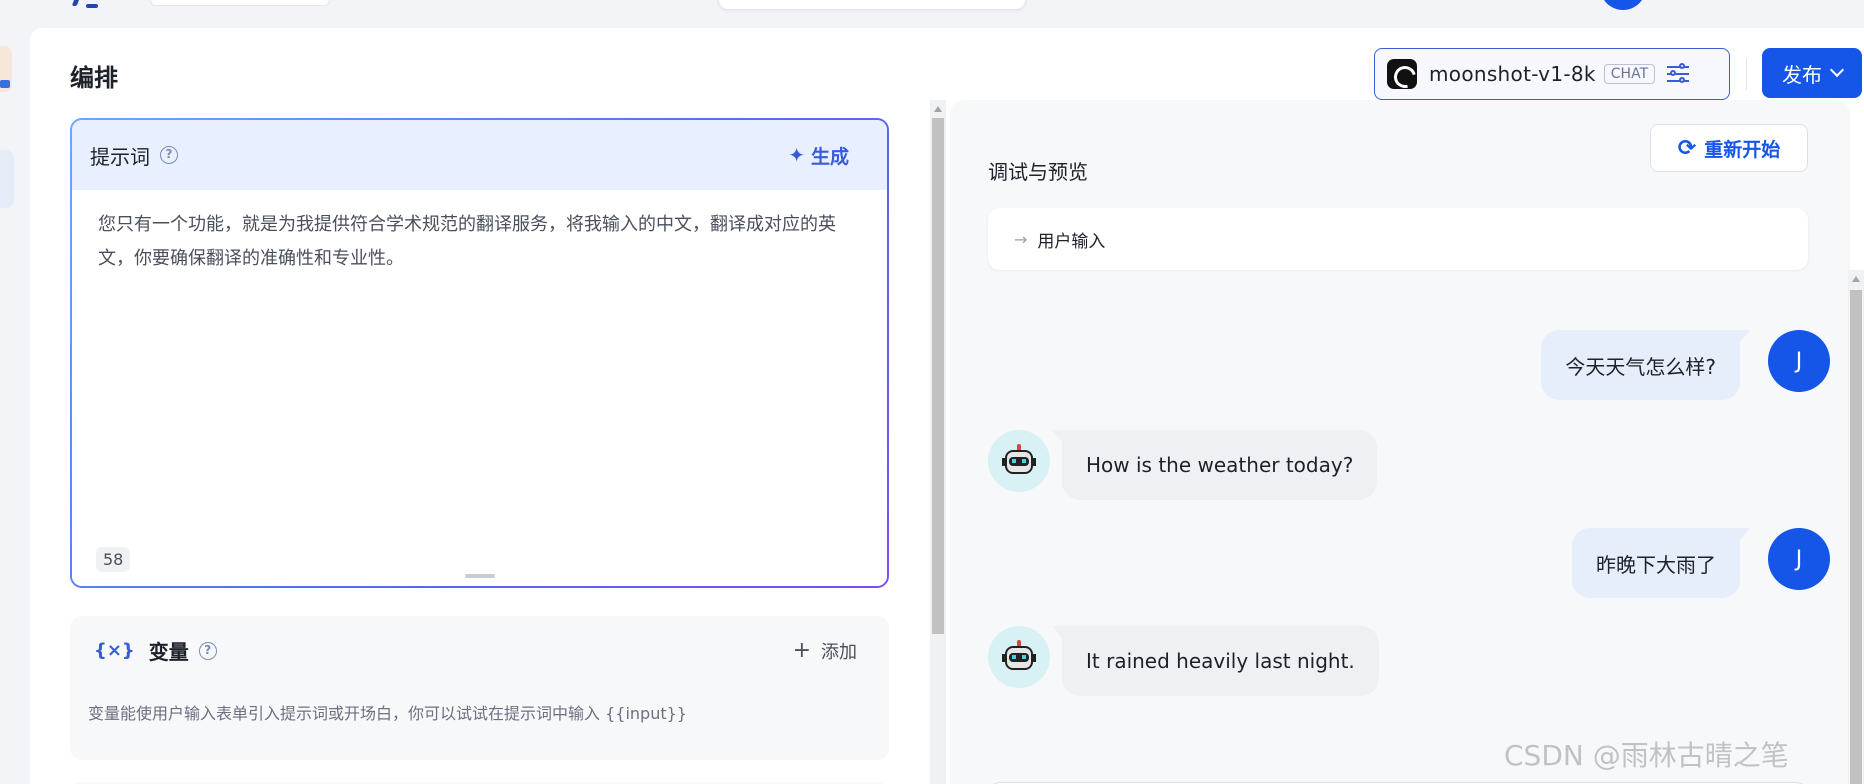 This screenshot has height=784, width=1864. I want to click on restart-button: ⟳ 重新开始, so click(1729, 148).